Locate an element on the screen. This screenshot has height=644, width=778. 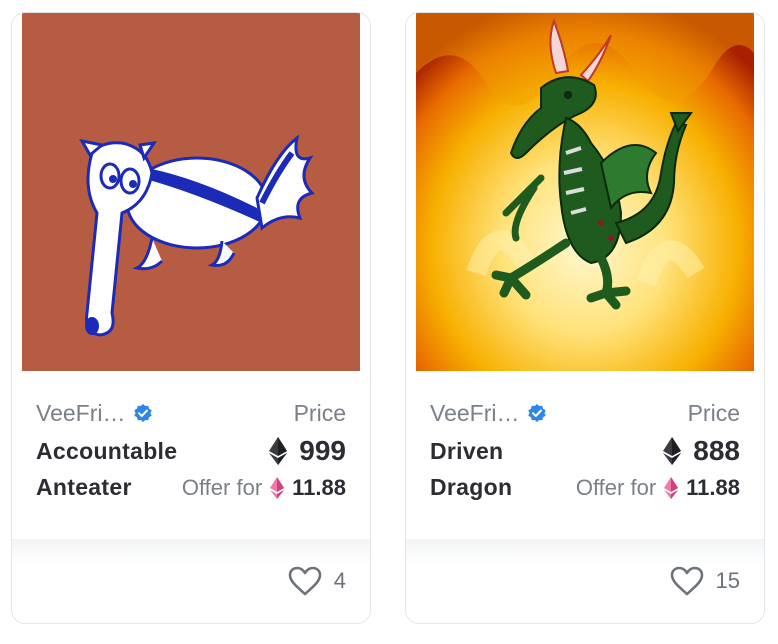
nft-title: Accountable Anteater is located at coordinates (106, 470).